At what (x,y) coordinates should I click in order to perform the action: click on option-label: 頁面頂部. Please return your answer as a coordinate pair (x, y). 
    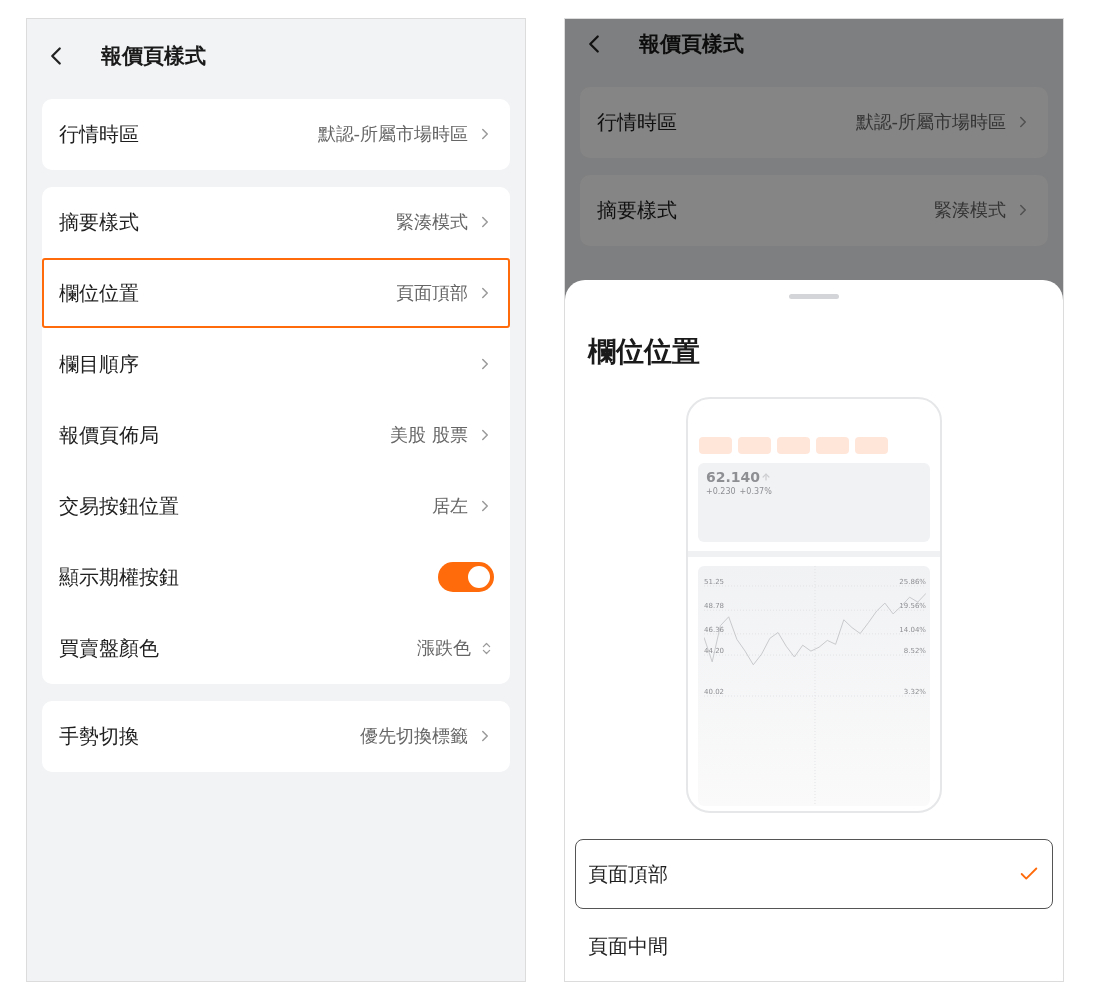
    Looking at the image, I should click on (628, 874).